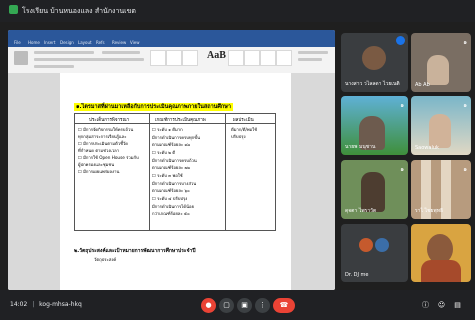 The width and height of the screenshot is (475, 320). Describe the element at coordinates (208, 305) in the screenshot. I see `mic-off-icon: ●` at that location.